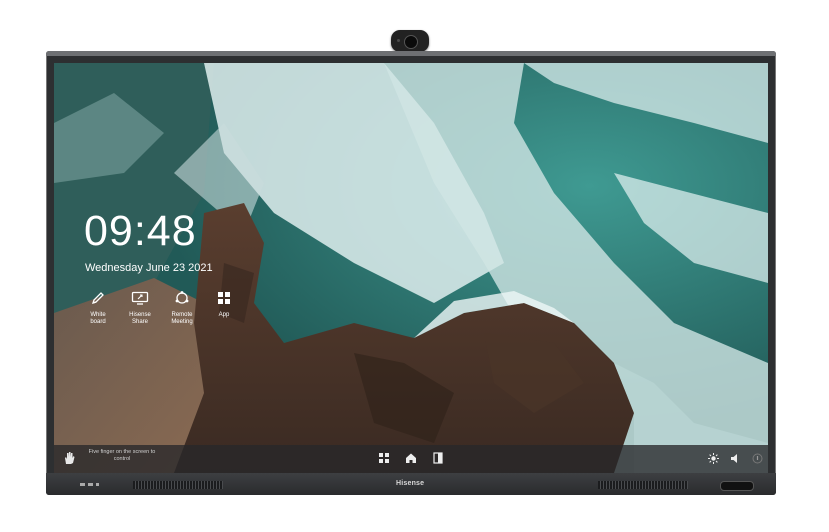 Image resolution: width=829 pixels, height=532 pixels. Describe the element at coordinates (69, 460) in the screenshot. I see `hand-gesture-icon` at that location.